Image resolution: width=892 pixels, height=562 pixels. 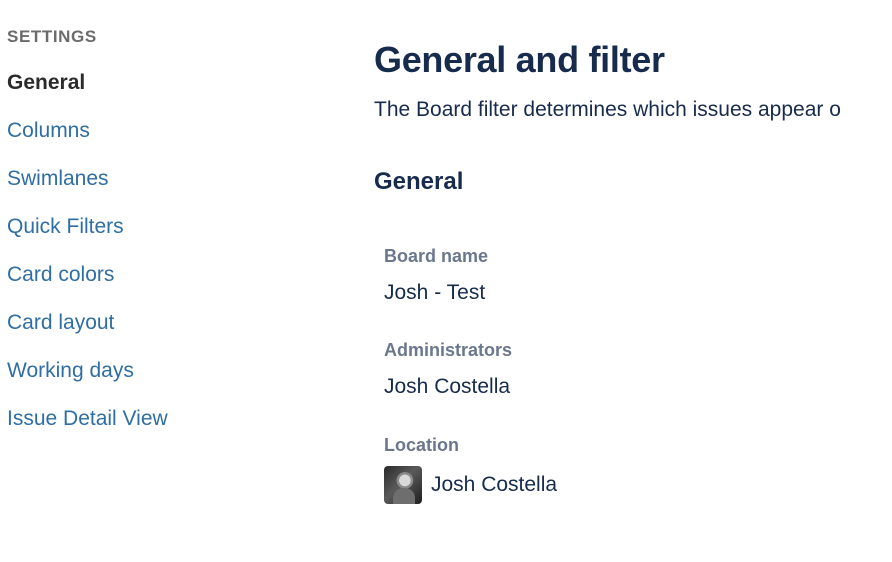 I want to click on sidebar-item-card-layout: Card layout, so click(x=60, y=323).